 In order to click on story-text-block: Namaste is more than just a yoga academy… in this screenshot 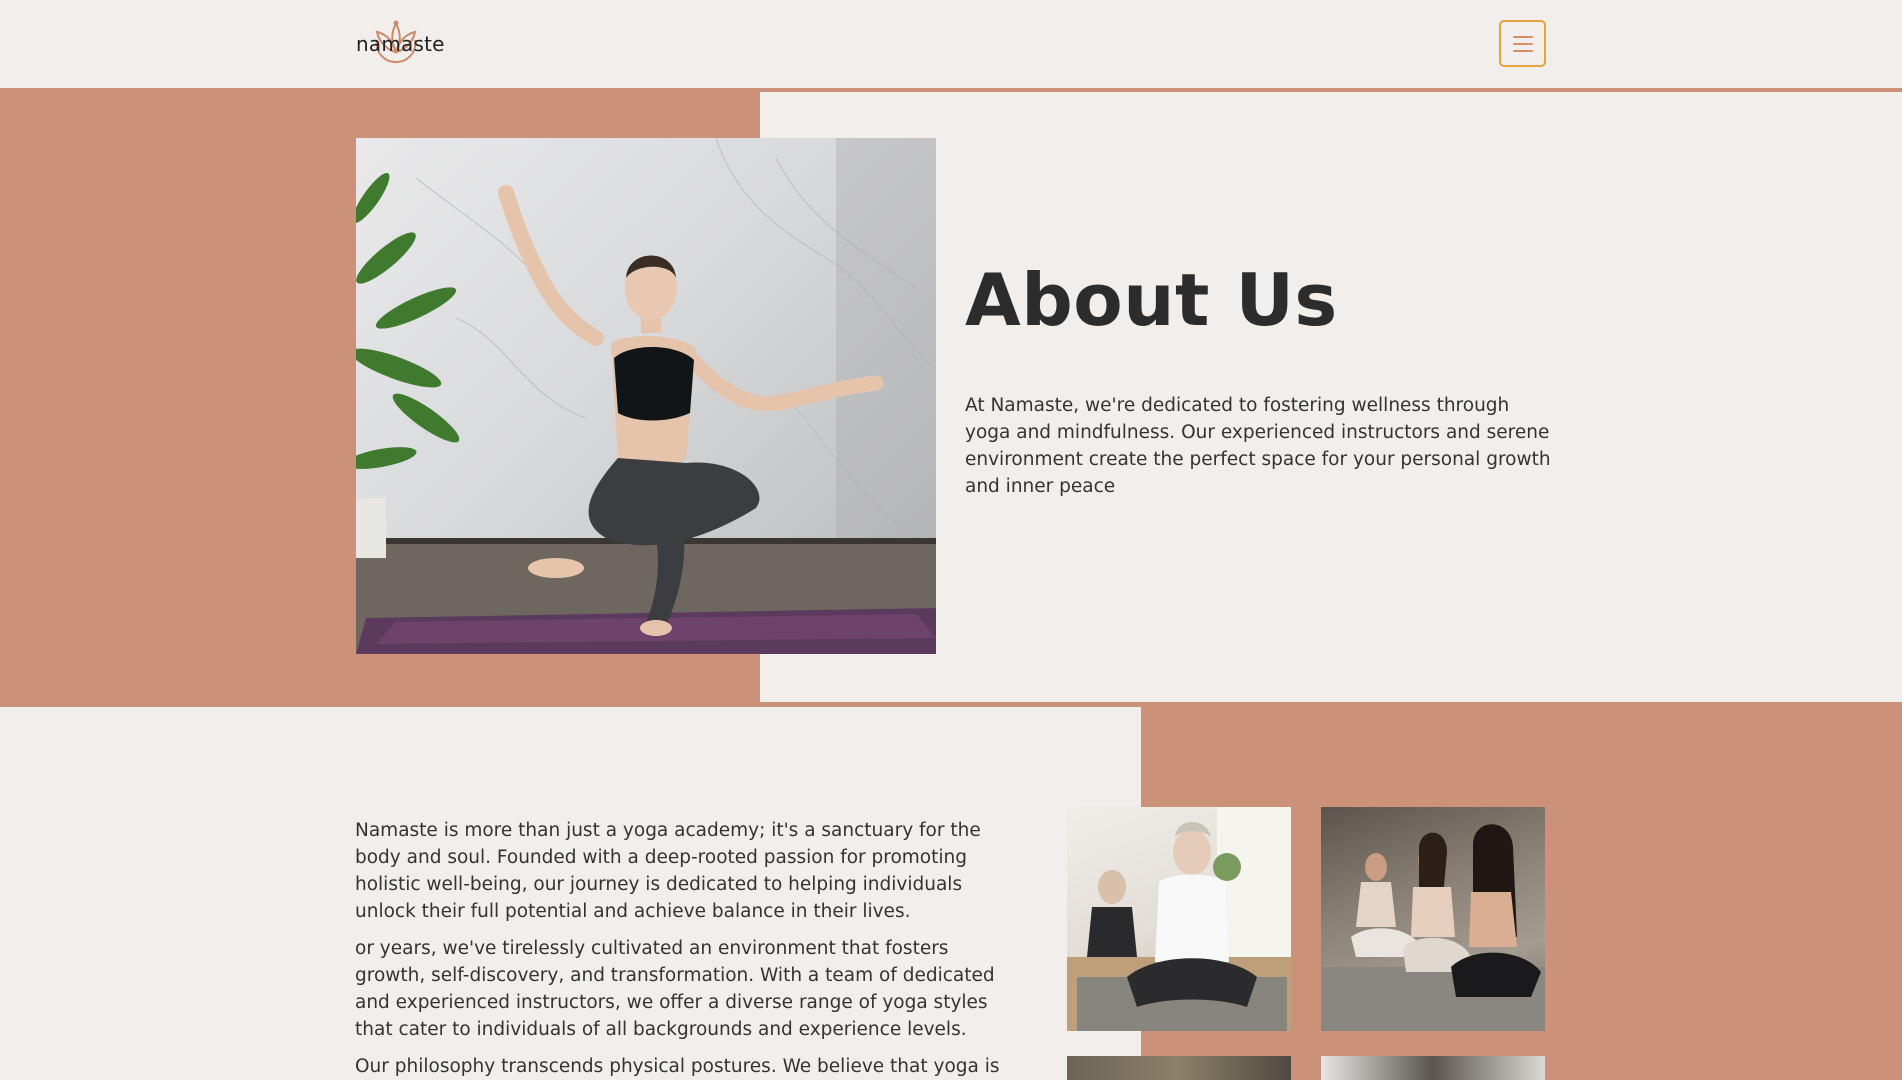, I will do `click(685, 948)`.